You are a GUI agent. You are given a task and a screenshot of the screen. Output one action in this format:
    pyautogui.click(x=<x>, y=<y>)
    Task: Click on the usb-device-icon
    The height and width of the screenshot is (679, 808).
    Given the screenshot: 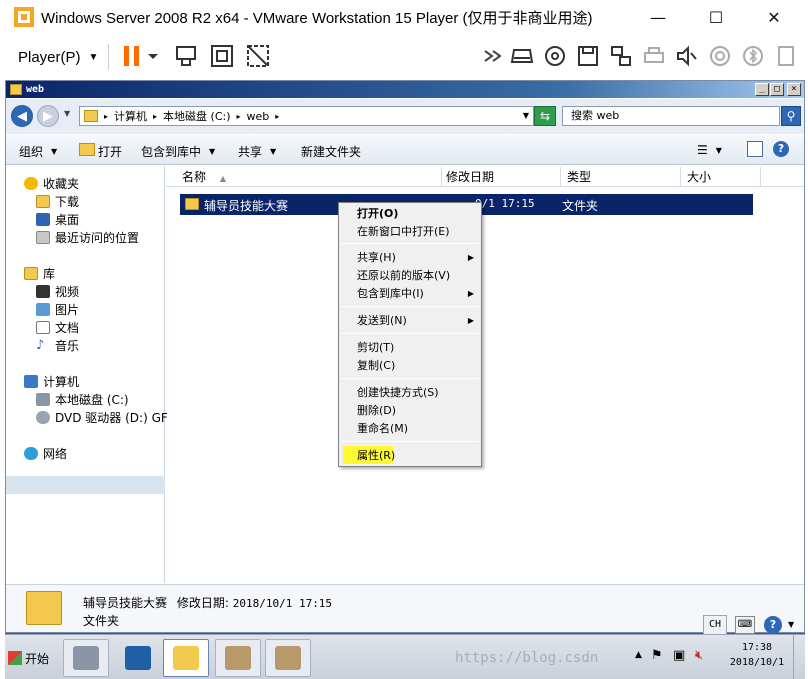 What is the action you would take?
    pyautogui.click(x=720, y=56)
    